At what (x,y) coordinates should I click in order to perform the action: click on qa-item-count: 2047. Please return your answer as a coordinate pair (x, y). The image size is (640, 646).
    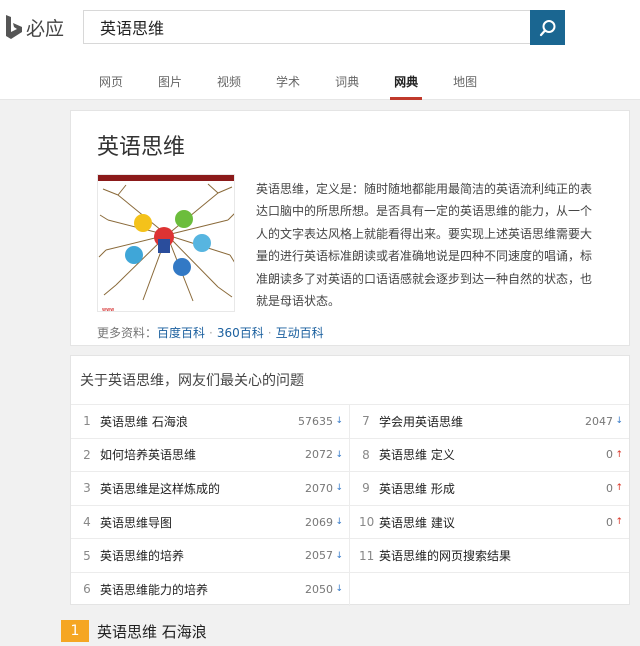
    Looking at the image, I should click on (599, 421).